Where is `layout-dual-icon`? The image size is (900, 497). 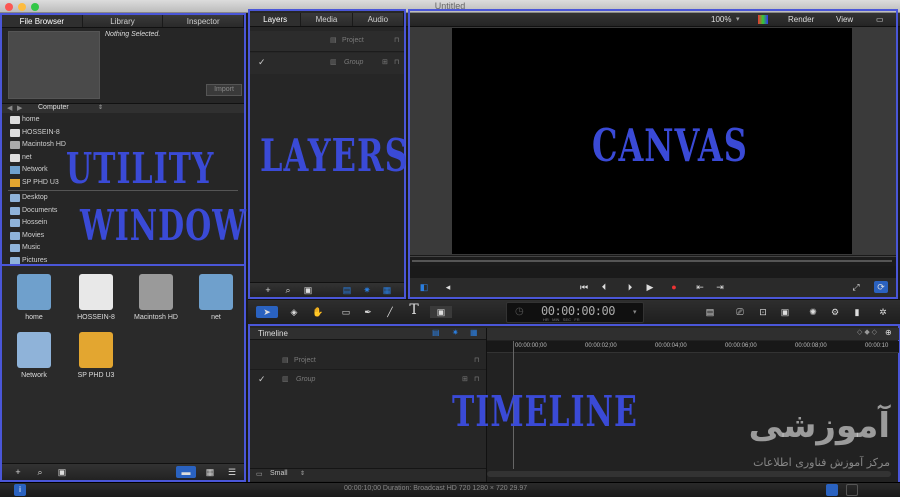
layout-dual-icon is located at coordinates (852, 490).